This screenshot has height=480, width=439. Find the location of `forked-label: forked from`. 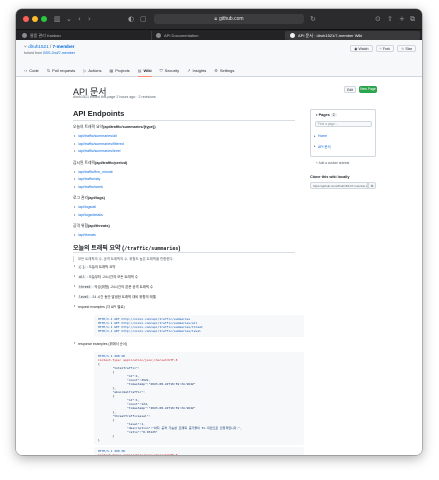

forked-label: forked from is located at coordinates (33, 53).